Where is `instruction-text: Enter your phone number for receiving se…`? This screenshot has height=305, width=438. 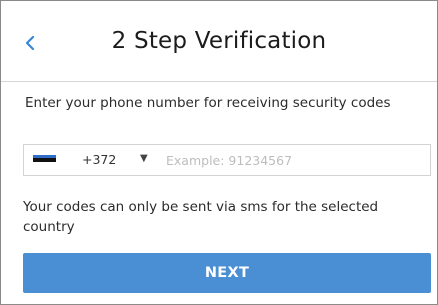
instruction-text: Enter your phone number for receiving se… is located at coordinates (208, 103).